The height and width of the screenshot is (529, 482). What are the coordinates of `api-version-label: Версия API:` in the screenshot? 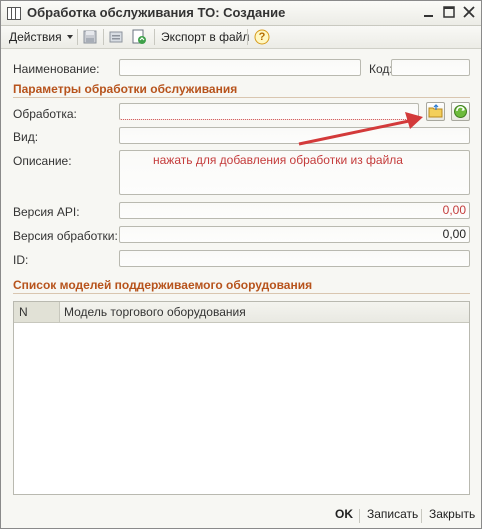 It's located at (46, 212).